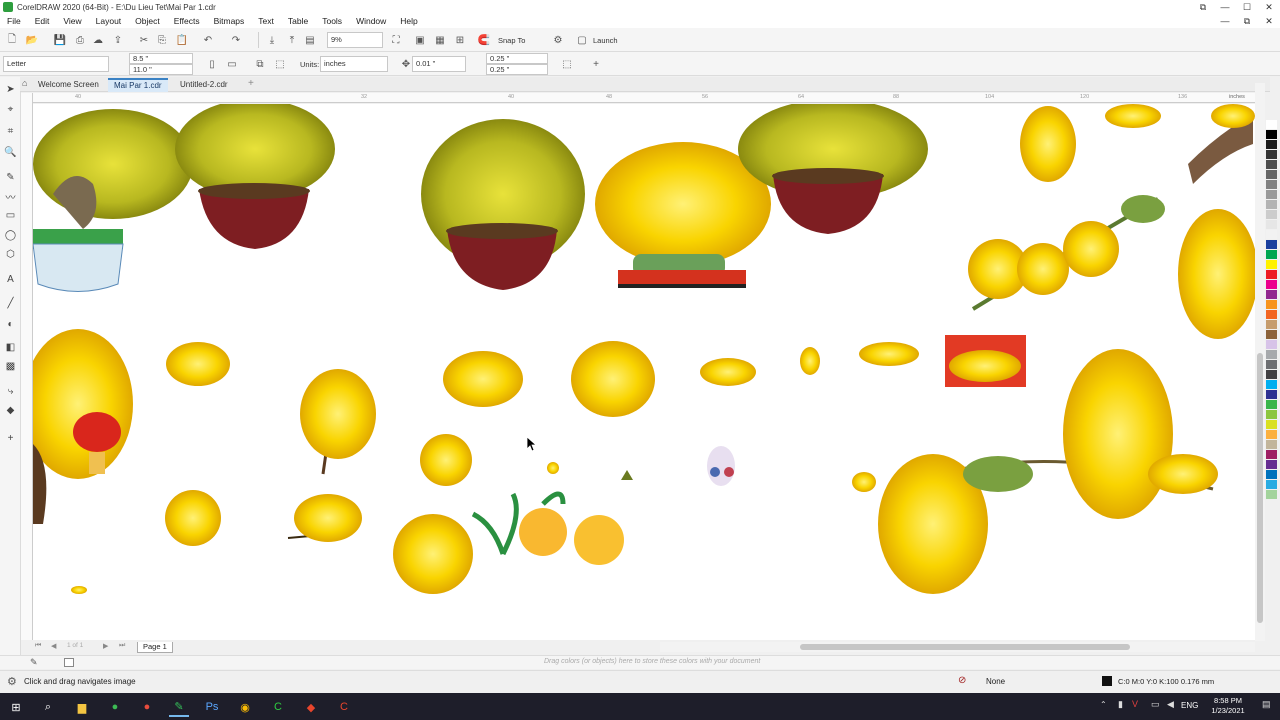  I want to click on menu-file: File, so click(14, 21).